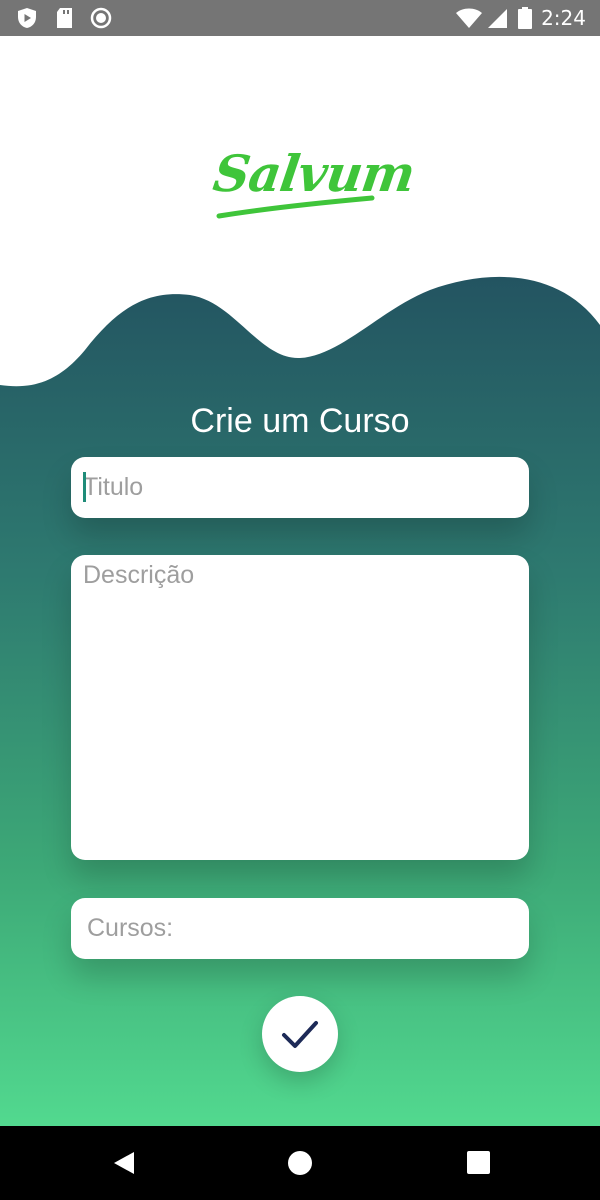 This screenshot has width=600, height=1200. What do you see at coordinates (300, 421) in the screenshot?
I see `page-title: Crie um Curso` at bounding box center [300, 421].